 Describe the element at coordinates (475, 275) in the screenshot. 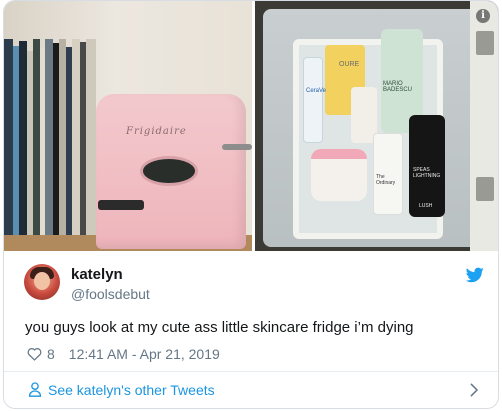

I see `twitter-bird-icon` at that location.